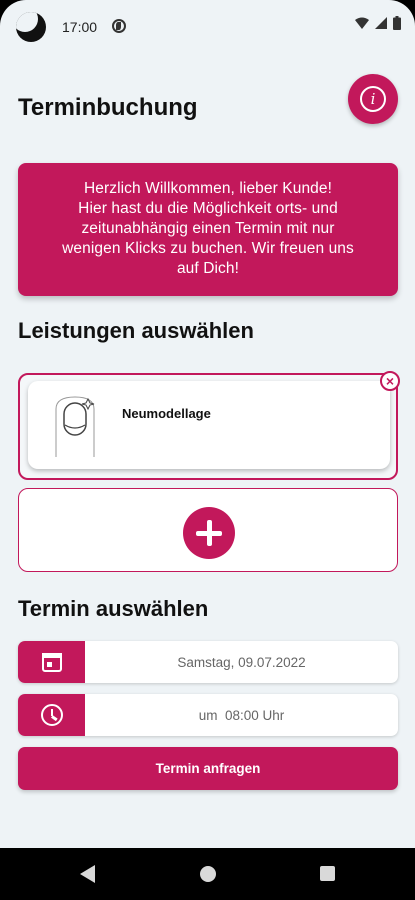 Image resolution: width=415 pixels, height=900 pixels. Describe the element at coordinates (208, 248) in the screenshot. I see `welcome-line: wenigen Klicks zu buchen. Wir freuen uns` at that location.